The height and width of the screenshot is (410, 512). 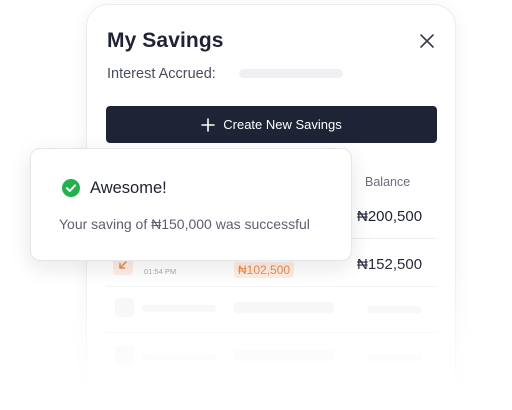 What do you see at coordinates (128, 188) in the screenshot?
I see `toast-title: Awesome!` at bounding box center [128, 188].